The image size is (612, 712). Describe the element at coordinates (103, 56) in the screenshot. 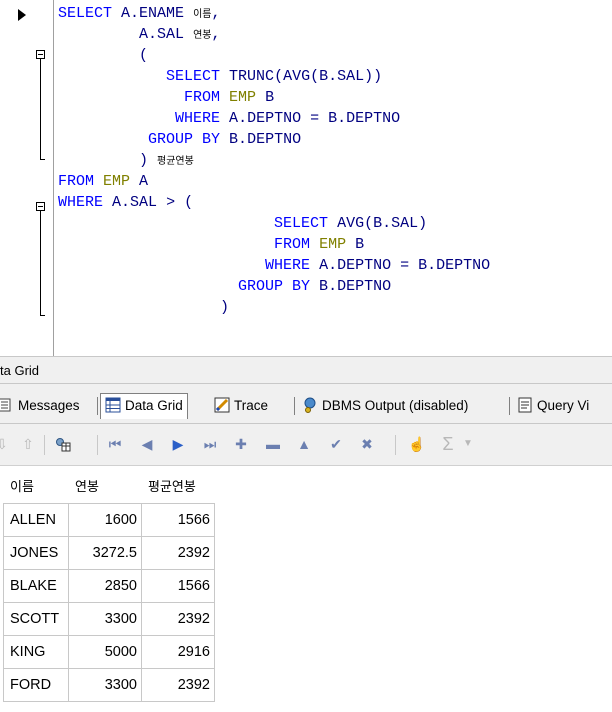

I see `code-line: (` at that location.